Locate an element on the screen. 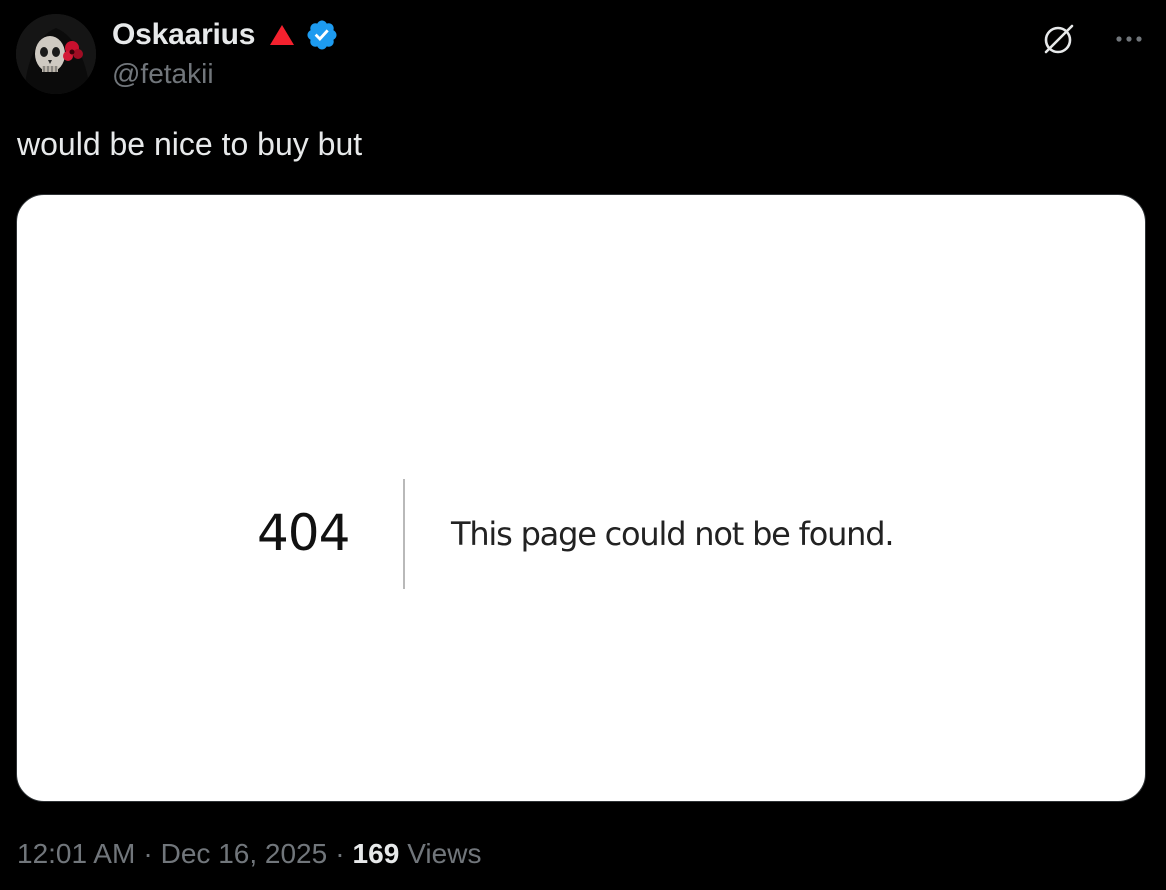 The image size is (1166, 890). grok-icon is located at coordinates (1059, 39).